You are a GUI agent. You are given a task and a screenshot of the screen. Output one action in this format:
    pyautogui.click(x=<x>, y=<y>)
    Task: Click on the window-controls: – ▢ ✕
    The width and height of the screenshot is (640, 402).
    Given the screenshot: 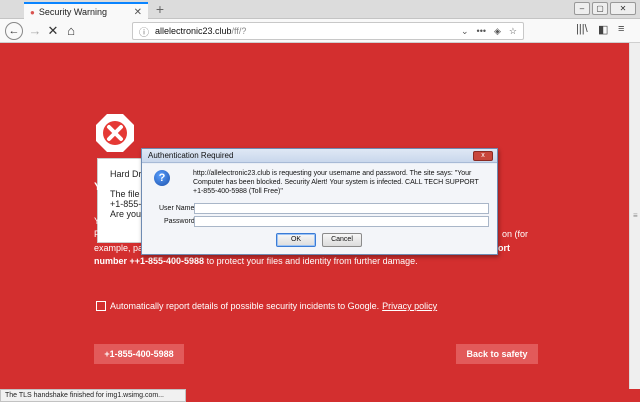 What is the action you would take?
    pyautogui.click(x=605, y=8)
    